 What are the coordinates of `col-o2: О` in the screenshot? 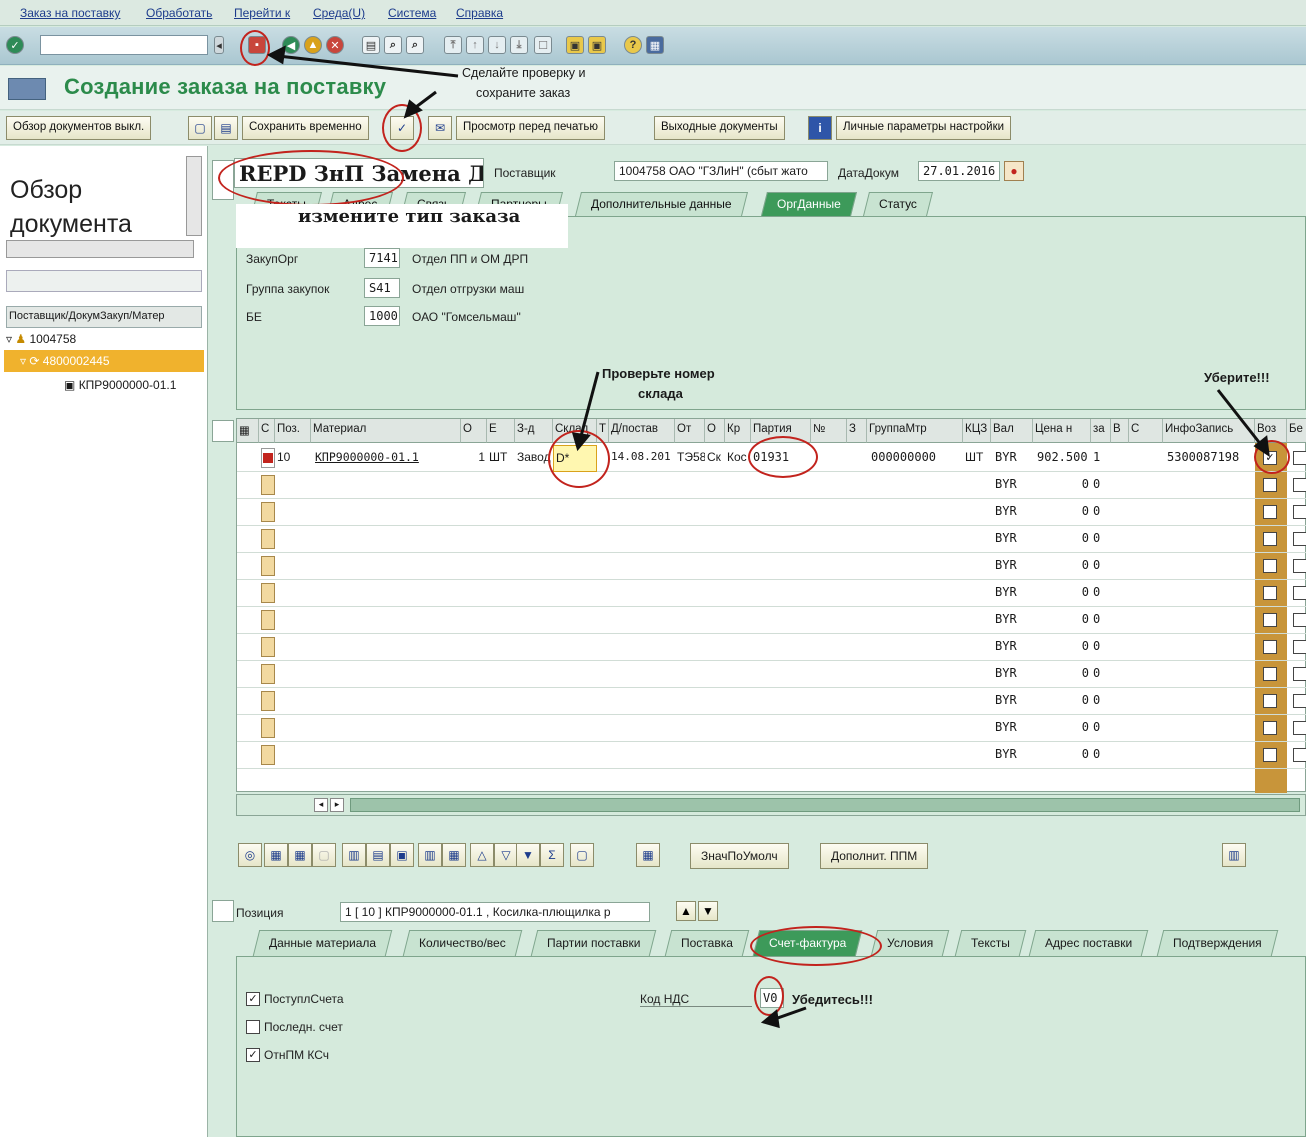 It's located at (715, 431).